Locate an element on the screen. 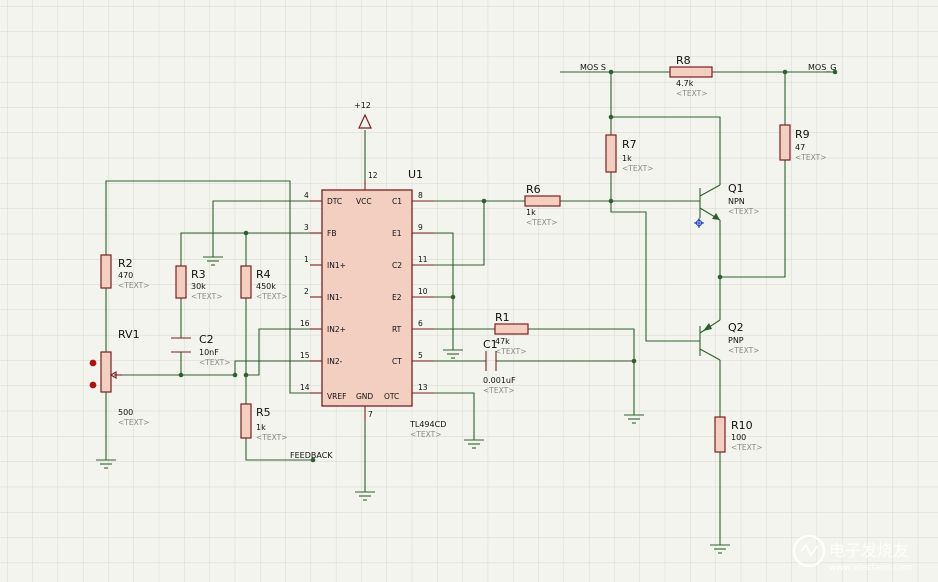  pin-number: 10 is located at coordinates (423, 291).